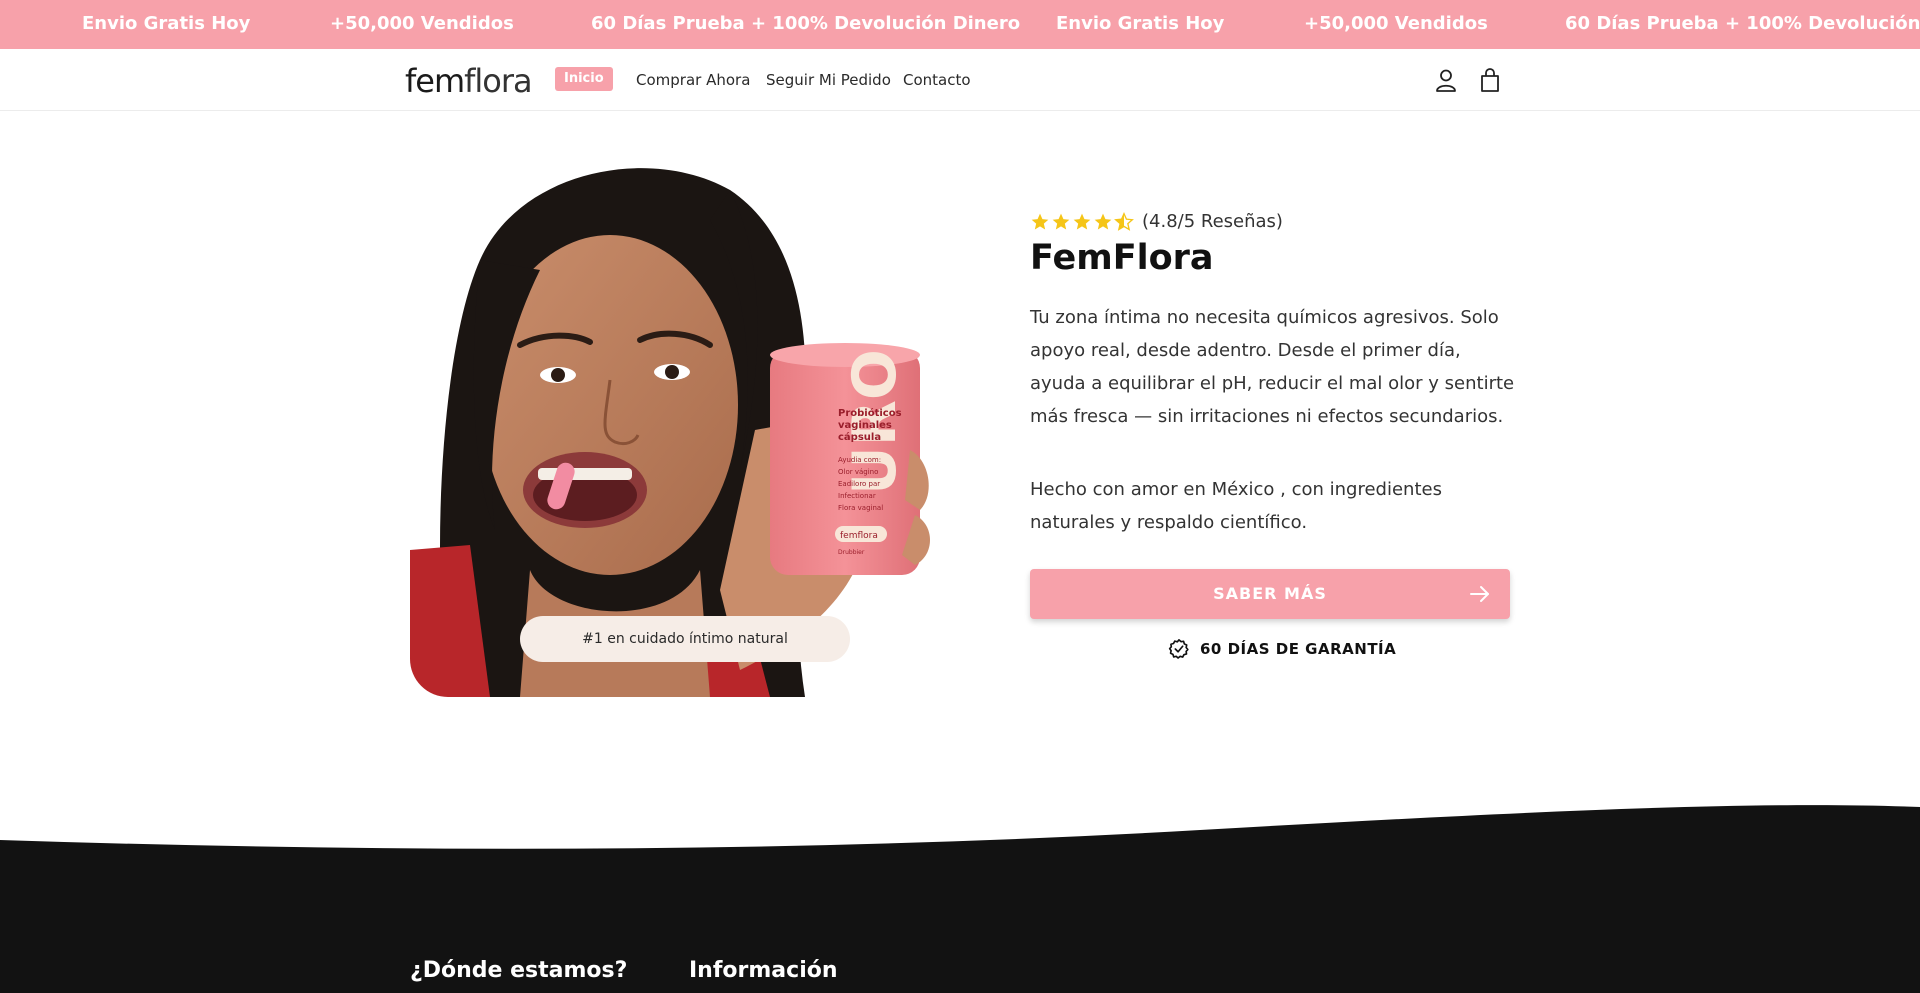  I want to click on logo-part-fem: fem, so click(435, 81).